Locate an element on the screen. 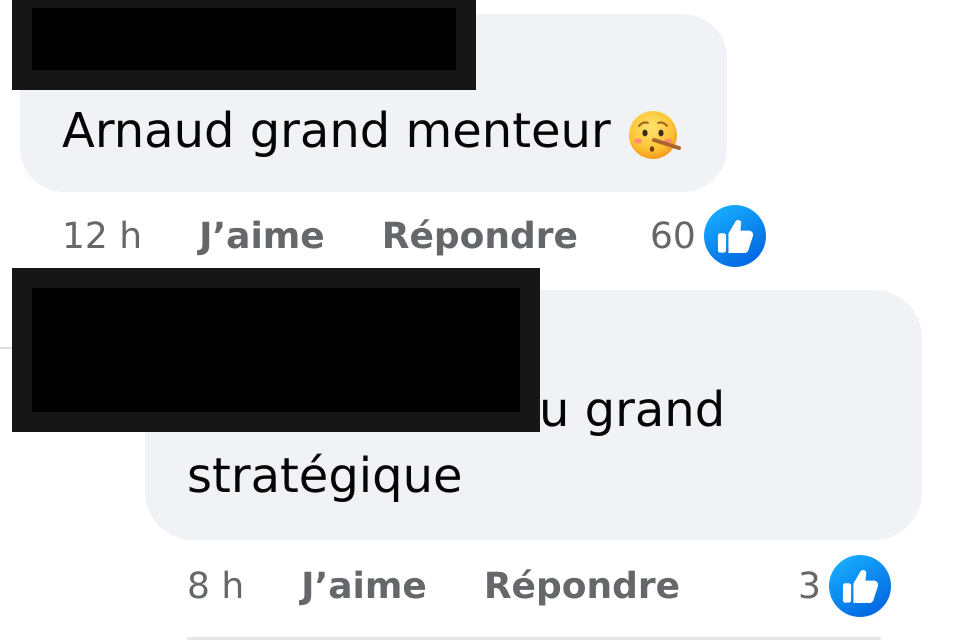  comment-text: Arnaud grand menteur is located at coordinates (336, 131).